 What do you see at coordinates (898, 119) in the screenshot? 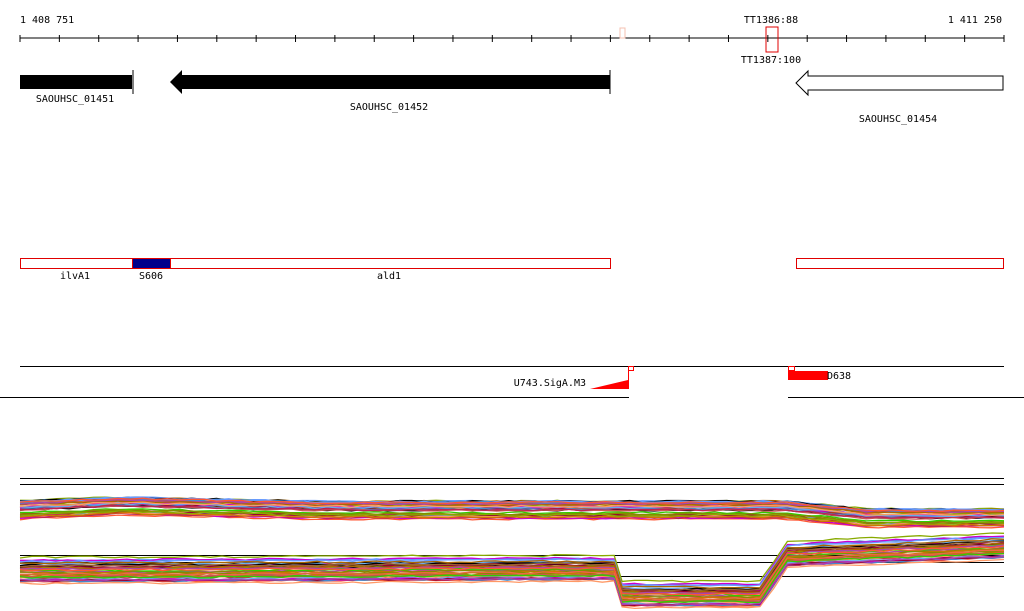
I see `gene-label: SAOUHSC_01454` at bounding box center [898, 119].